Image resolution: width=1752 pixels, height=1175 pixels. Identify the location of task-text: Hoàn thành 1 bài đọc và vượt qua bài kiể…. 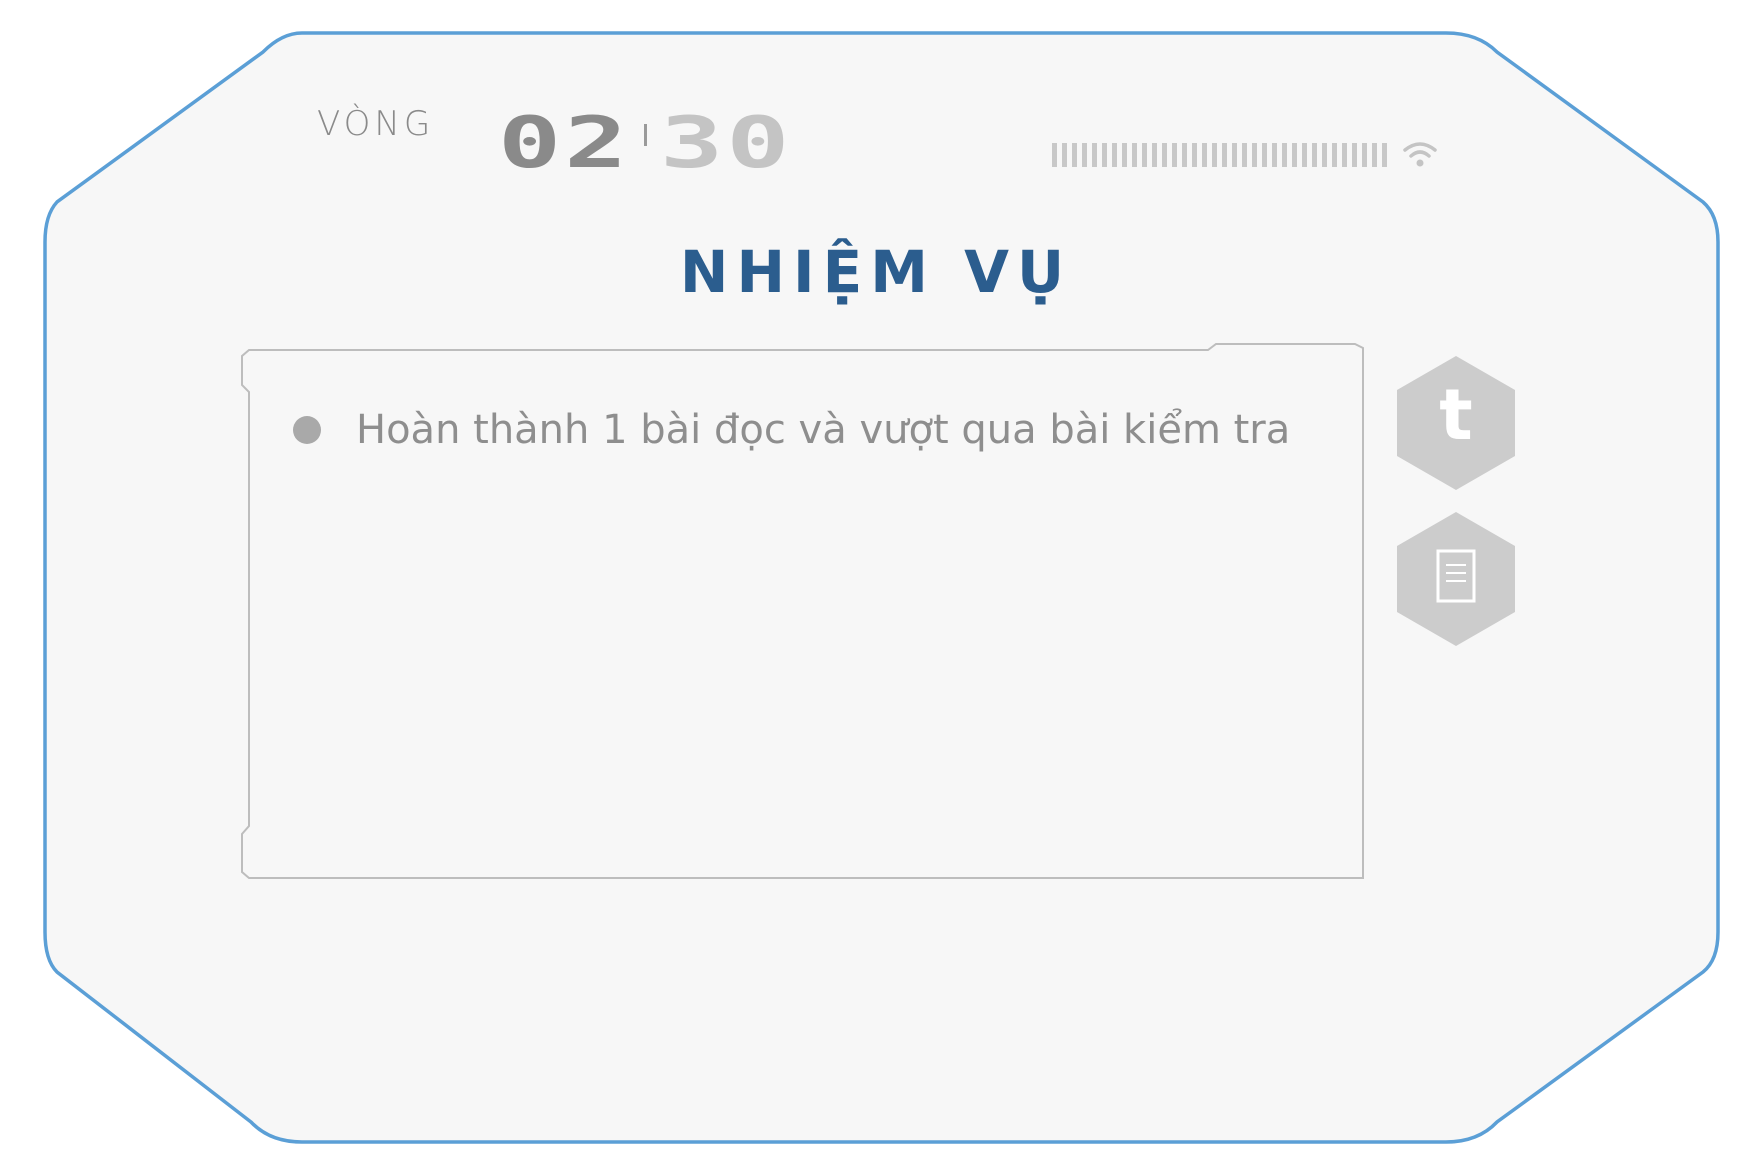
(823, 430).